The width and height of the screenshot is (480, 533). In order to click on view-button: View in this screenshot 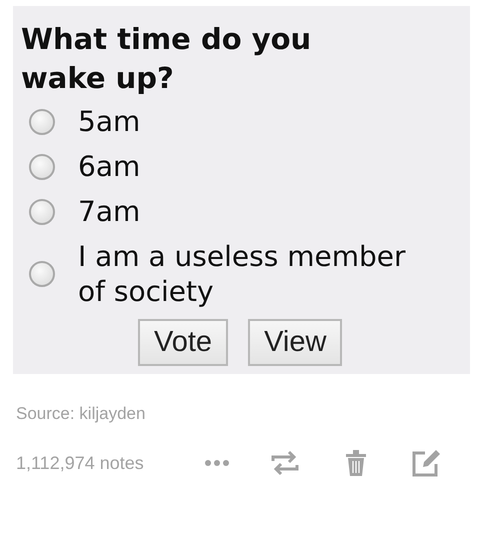, I will do `click(295, 342)`.